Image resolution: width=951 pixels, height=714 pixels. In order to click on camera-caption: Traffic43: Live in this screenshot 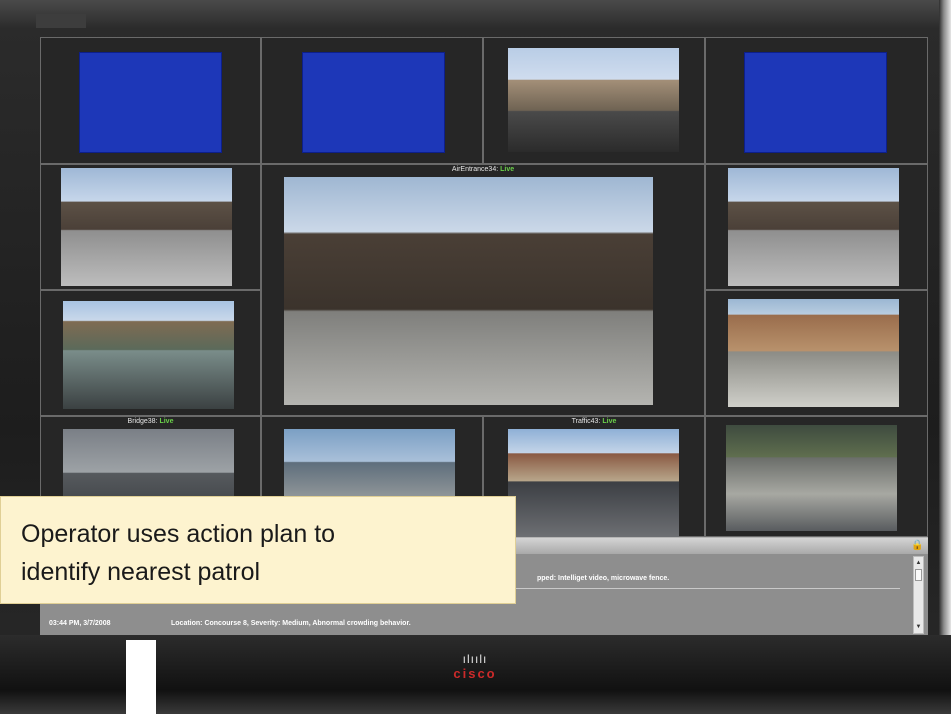, I will do `click(594, 422)`.